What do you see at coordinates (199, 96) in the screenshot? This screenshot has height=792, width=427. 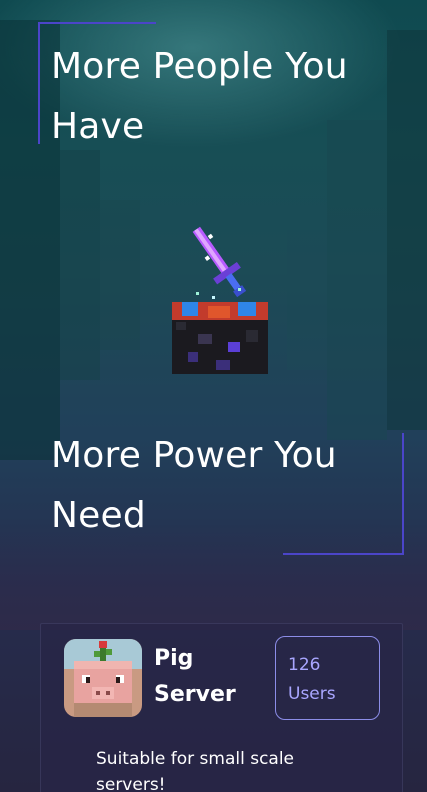 I see `hero-heading-top: More People You Have` at bounding box center [199, 96].